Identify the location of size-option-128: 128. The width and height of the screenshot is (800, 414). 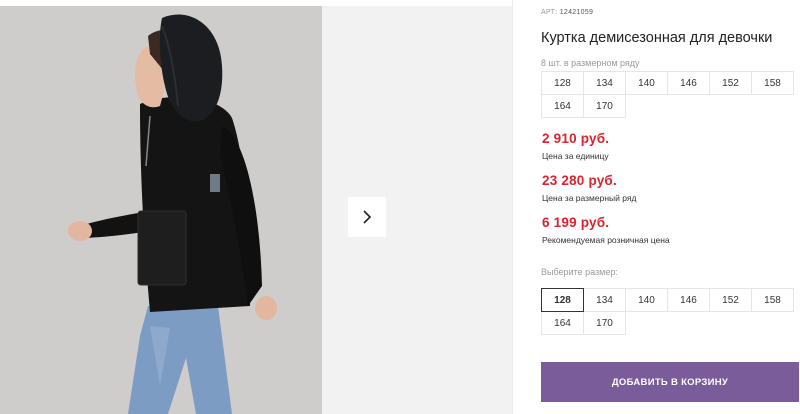
(562, 300).